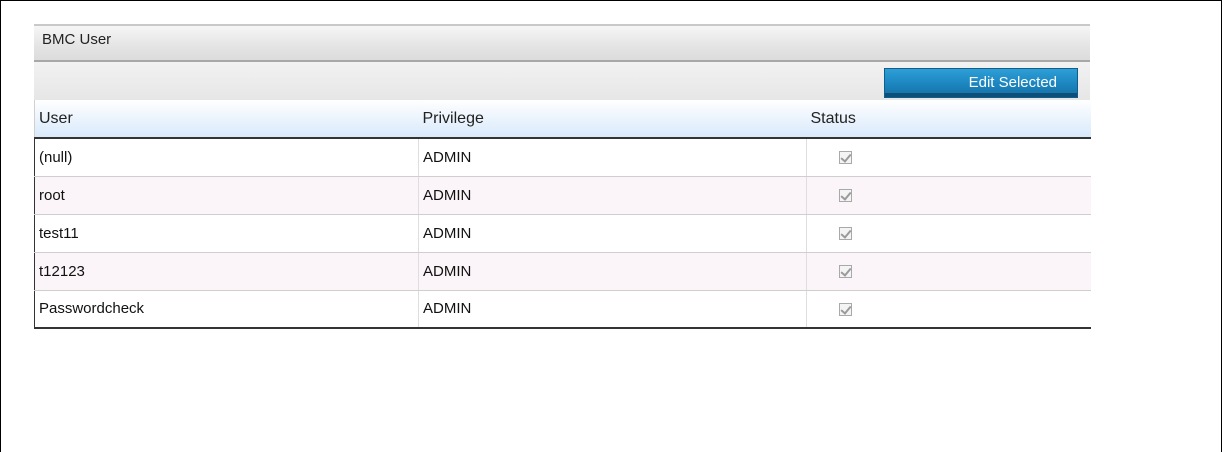  Describe the element at coordinates (562, 81) in the screenshot. I see `panel-toolbar: Edit Selected` at that location.